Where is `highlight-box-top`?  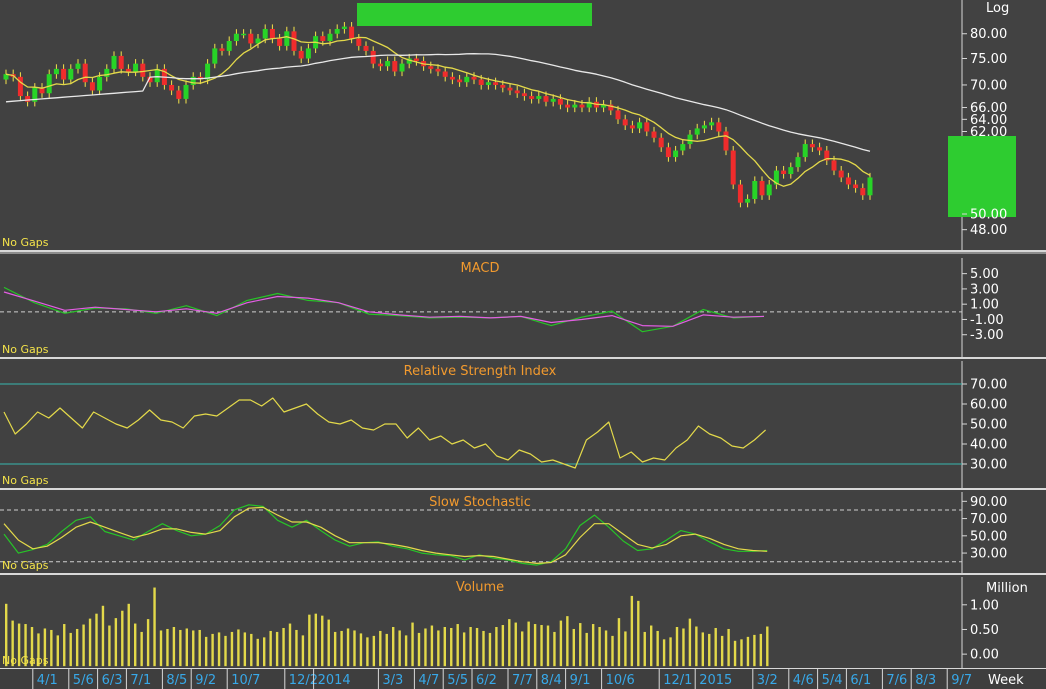
highlight-box-top is located at coordinates (474, 14).